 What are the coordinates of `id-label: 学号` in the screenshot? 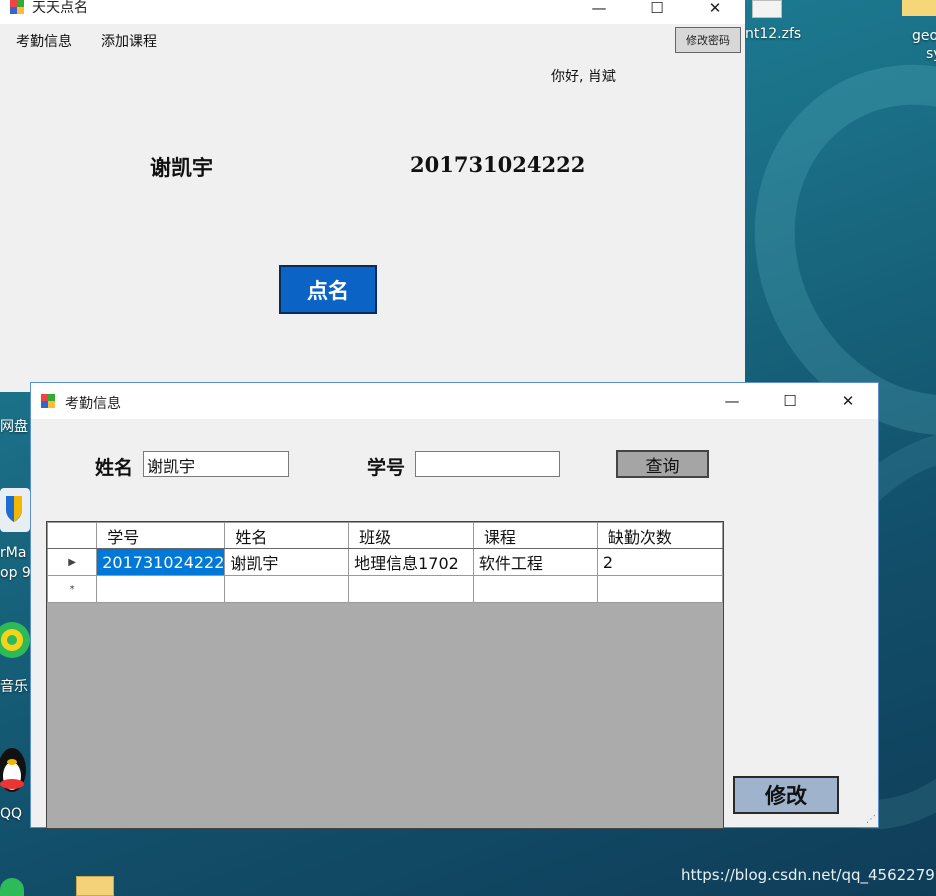 It's located at (386, 468).